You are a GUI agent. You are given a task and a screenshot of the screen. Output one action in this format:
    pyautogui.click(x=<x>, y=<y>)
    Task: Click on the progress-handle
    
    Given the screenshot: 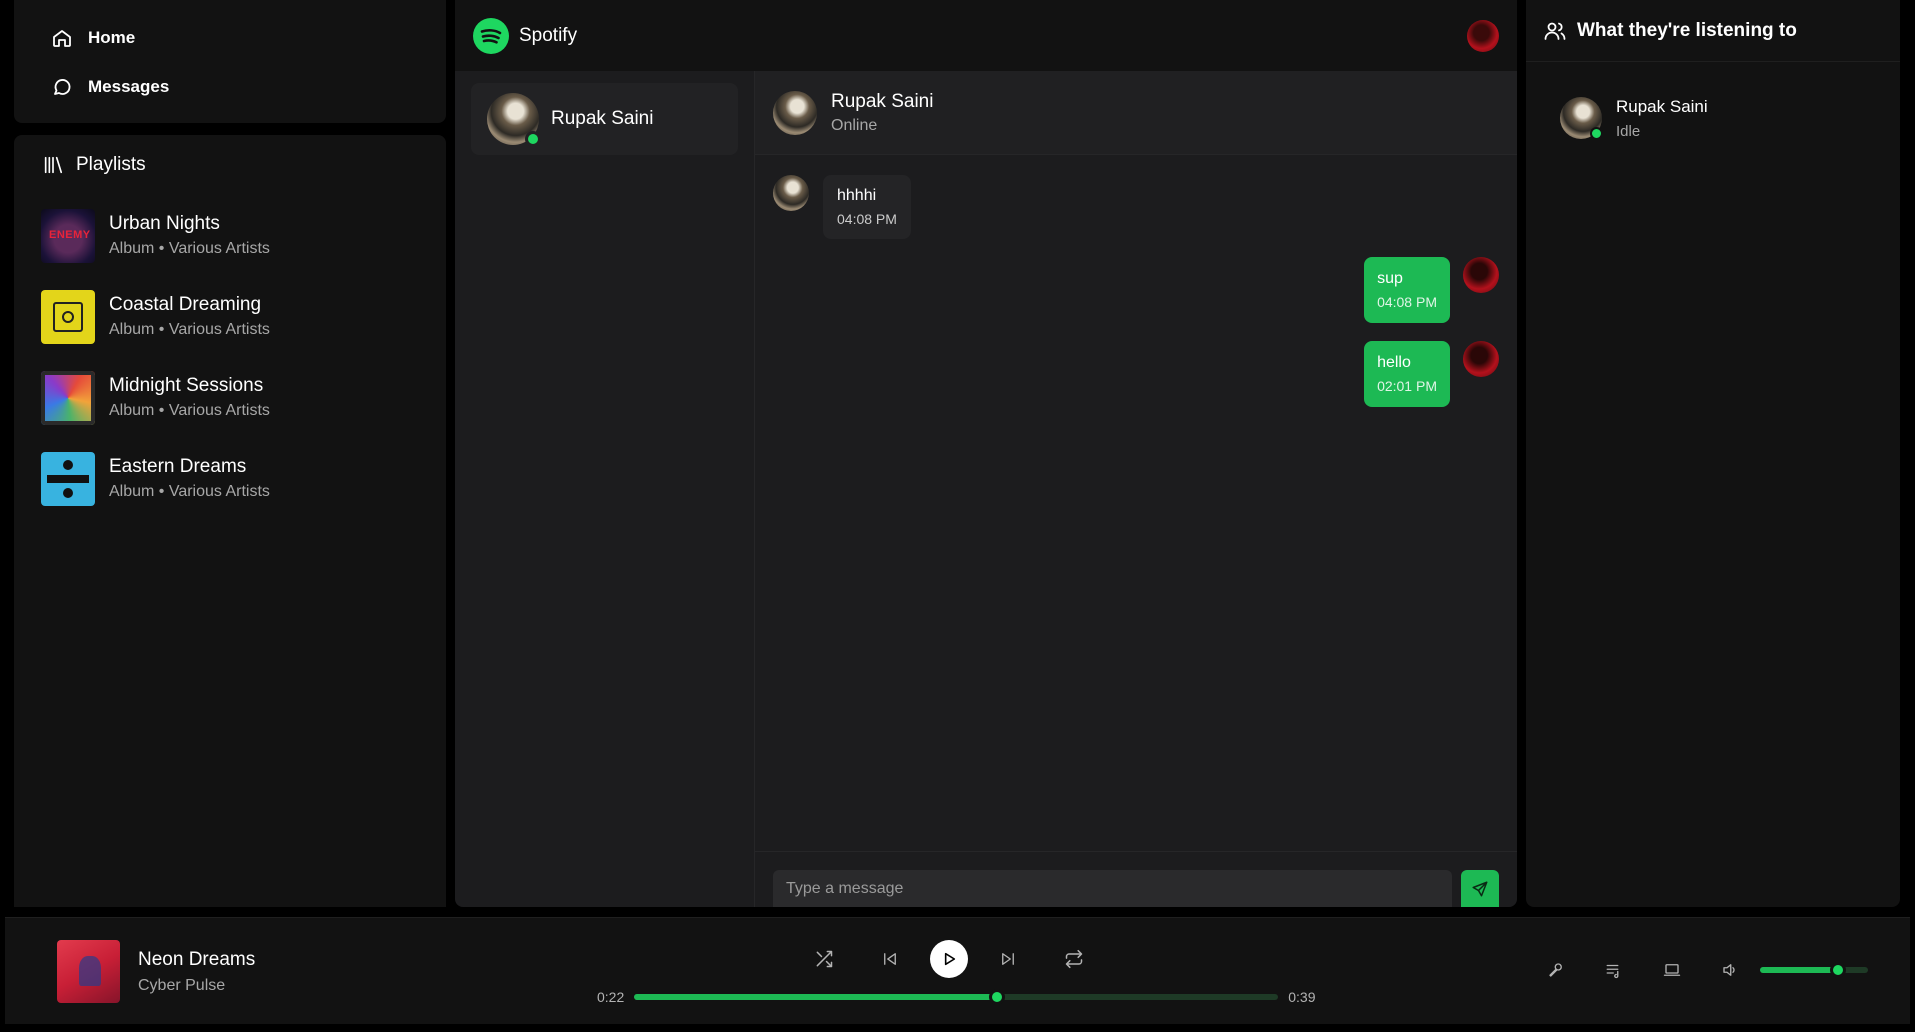 What is the action you would take?
    pyautogui.click(x=997, y=997)
    